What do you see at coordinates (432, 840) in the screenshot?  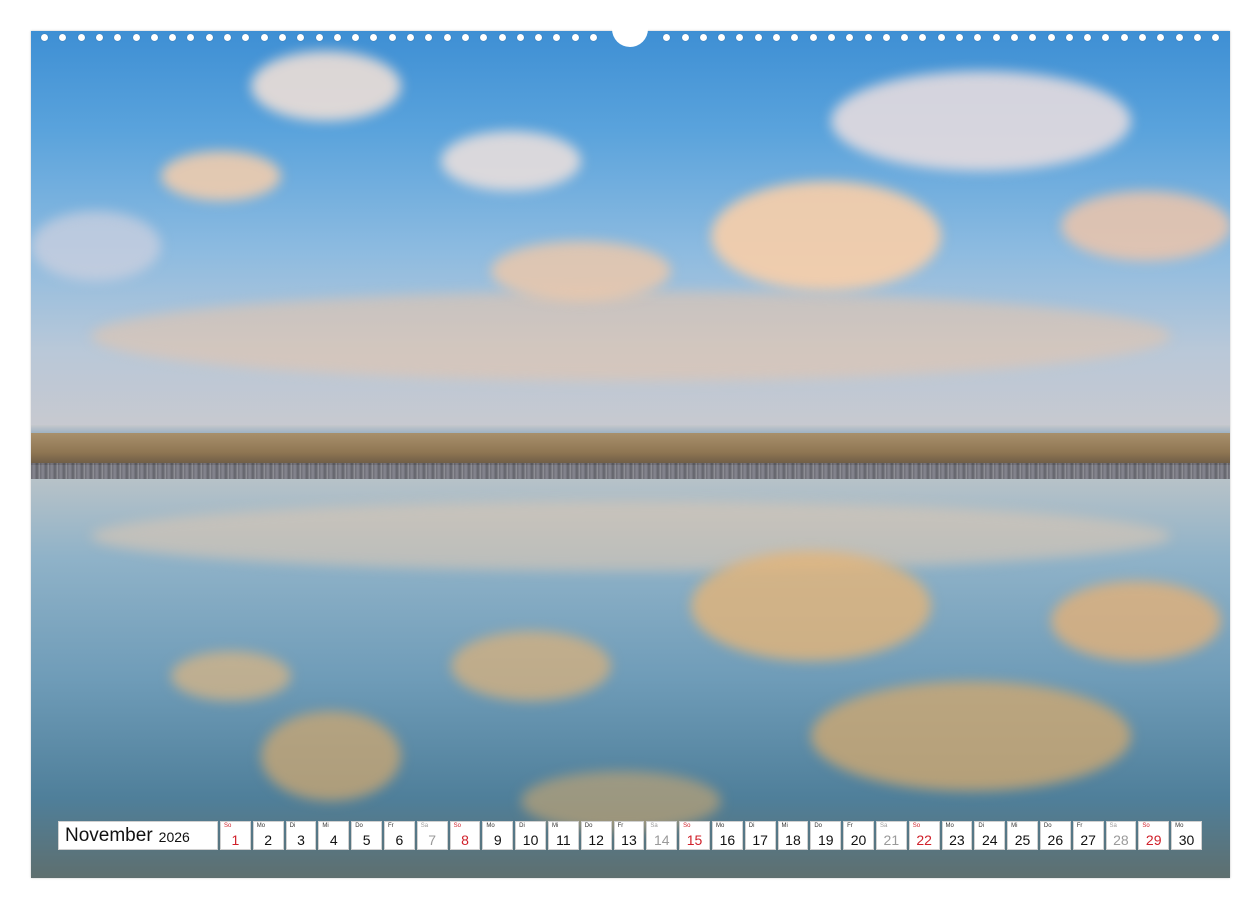 I see `day-number: 7` at bounding box center [432, 840].